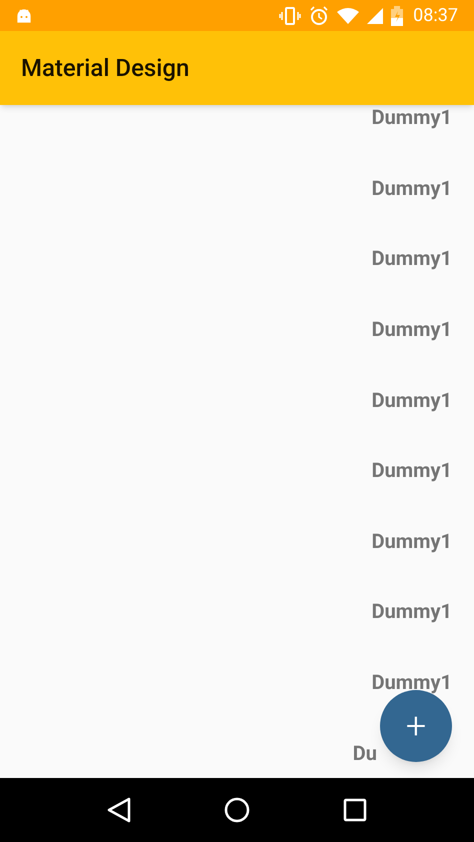 Image resolution: width=474 pixels, height=842 pixels. Describe the element at coordinates (290, 15) in the screenshot. I see `vibrate-icon` at that location.